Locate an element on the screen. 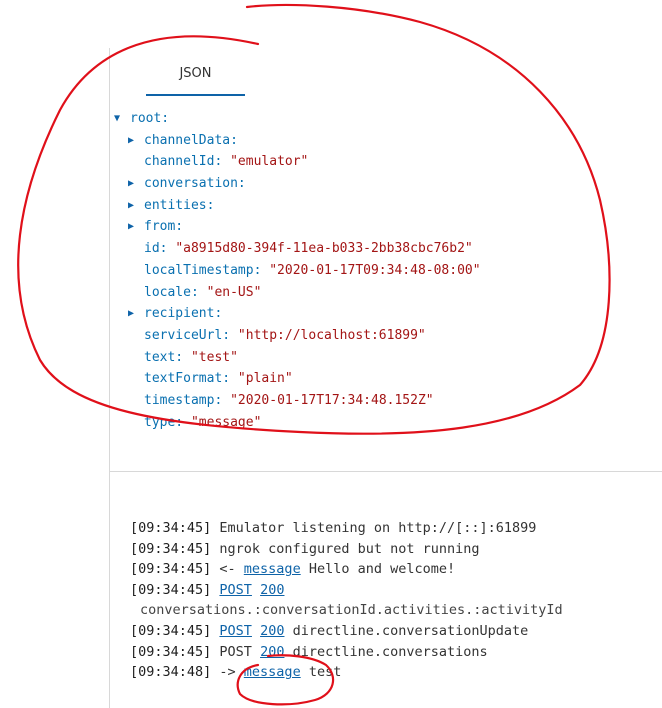 Image resolution: width=662 pixels, height=708 pixels. tree-key: root: is located at coordinates (150, 118).